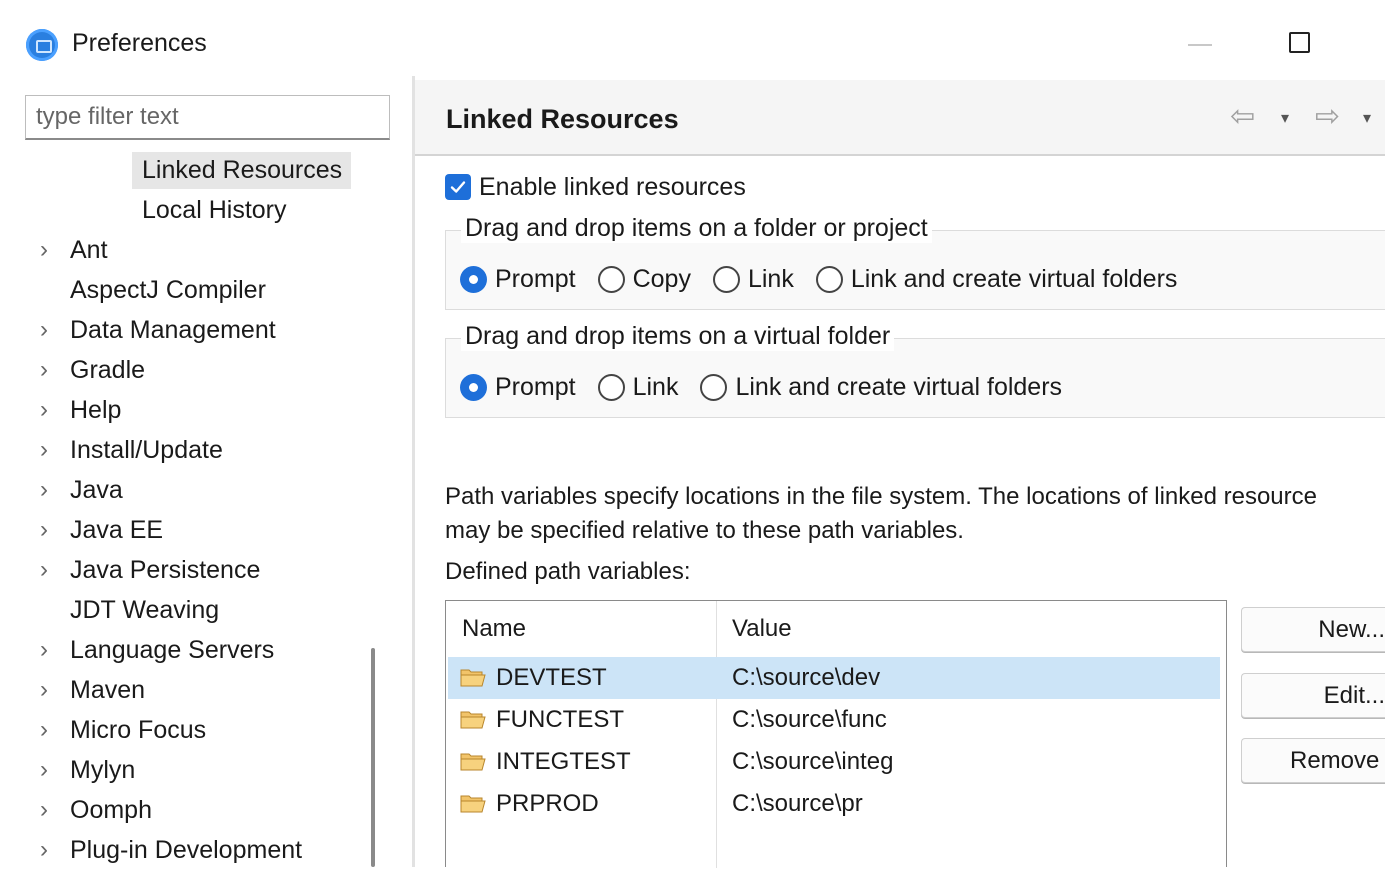  Describe the element at coordinates (692, 40) in the screenshot. I see `title-bar: Preferences` at that location.